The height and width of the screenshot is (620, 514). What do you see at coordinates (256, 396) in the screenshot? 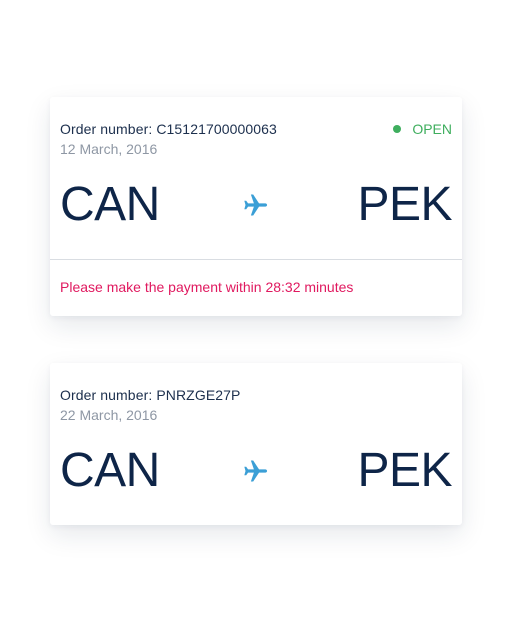
I see `order-header: Order number: PNRZGE27P` at bounding box center [256, 396].